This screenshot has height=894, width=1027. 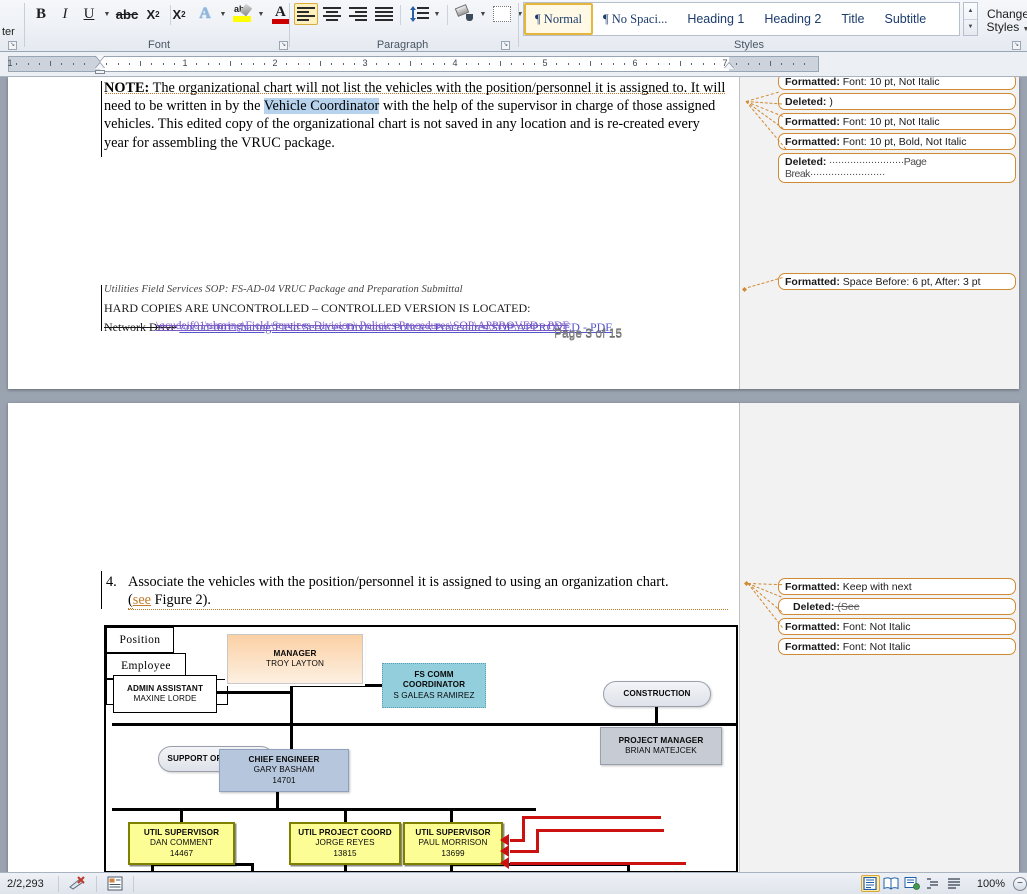 I want to click on style-heading-2: Heading 2, so click(x=792, y=19).